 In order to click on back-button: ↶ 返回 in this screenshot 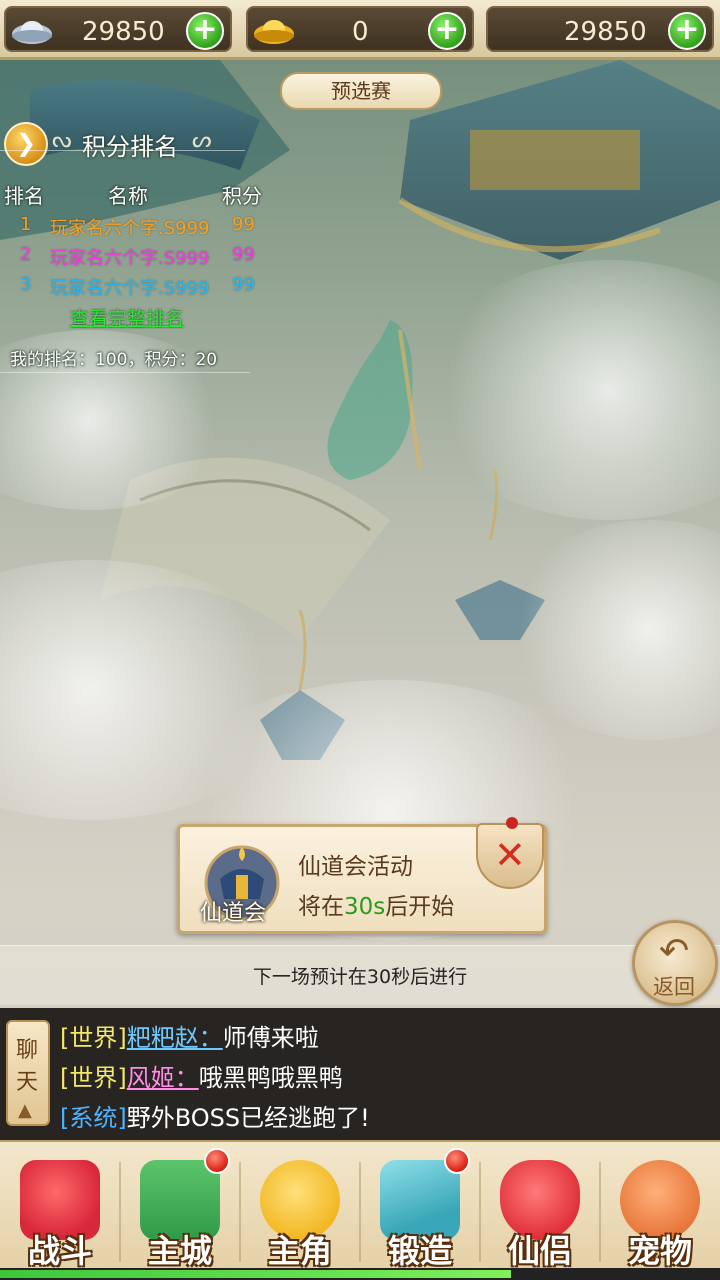, I will do `click(675, 963)`.